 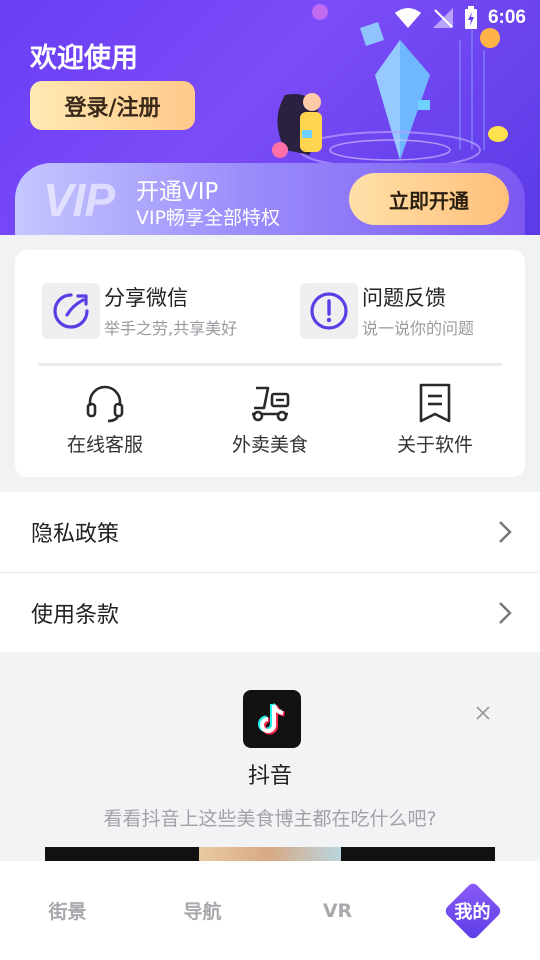 I want to click on card-divider, so click(x=270, y=364).